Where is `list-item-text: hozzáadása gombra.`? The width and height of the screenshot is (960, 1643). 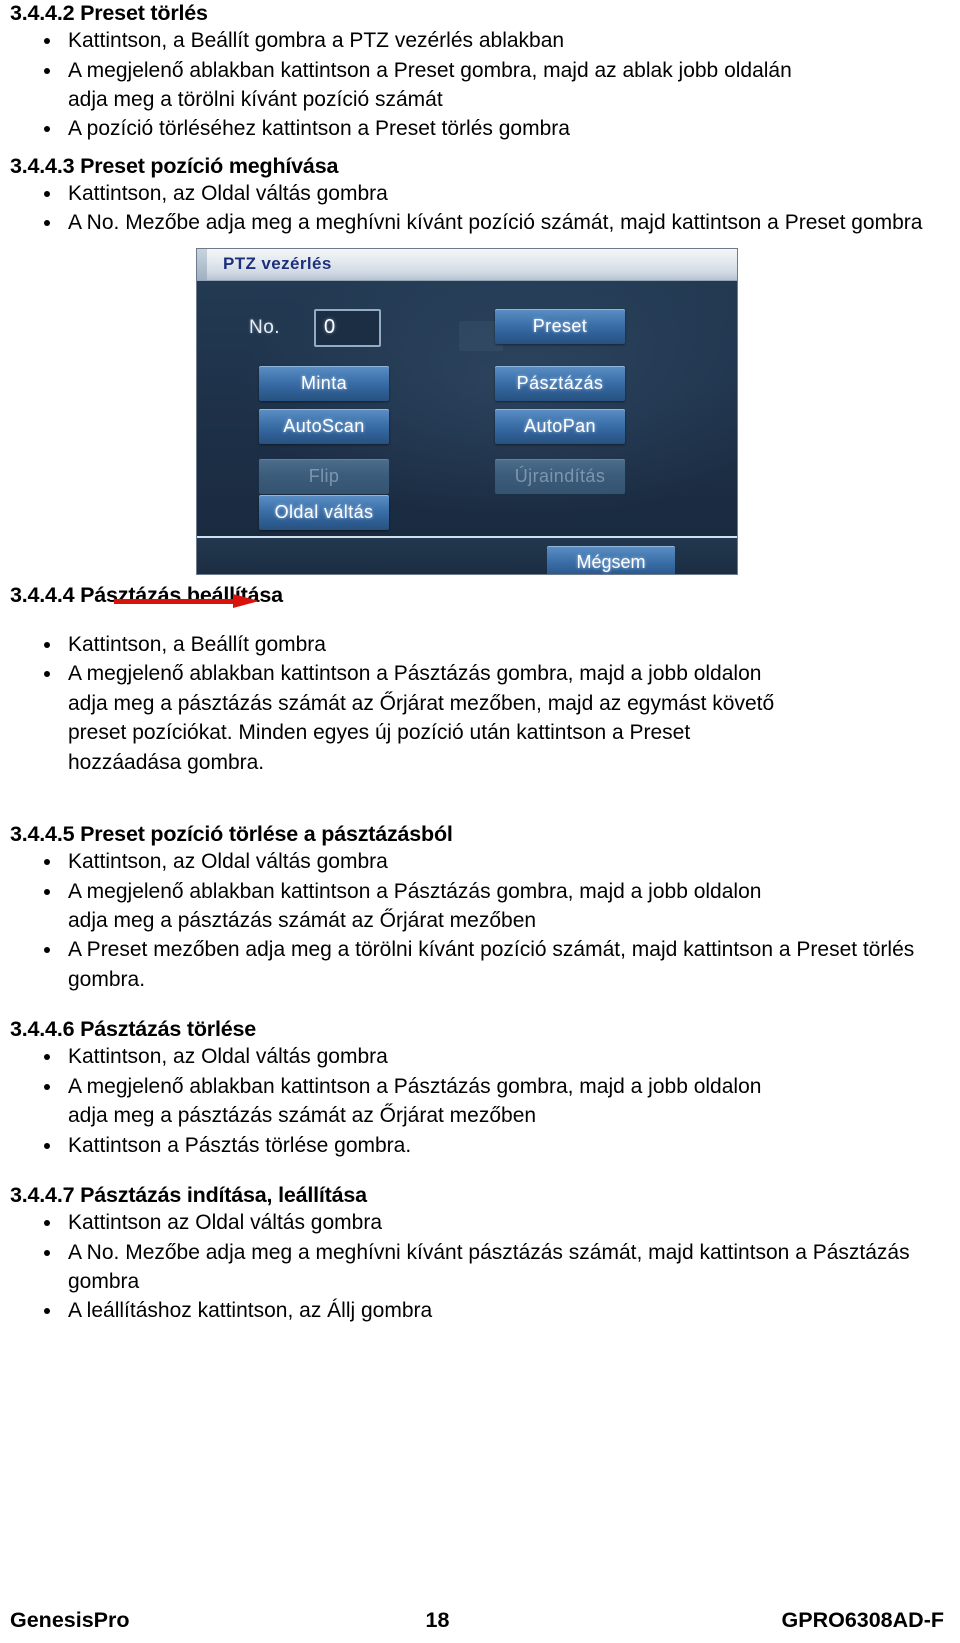
list-item-text: hozzáadása gombra. is located at coordinates (166, 762).